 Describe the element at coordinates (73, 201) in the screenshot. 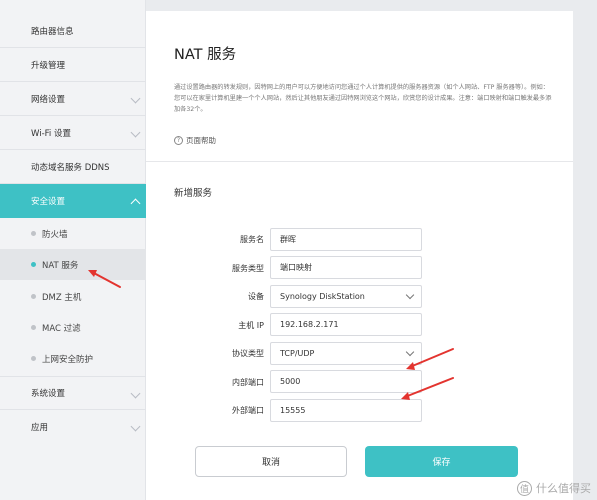

I see `sidebar-item-security: 安全设置` at that location.